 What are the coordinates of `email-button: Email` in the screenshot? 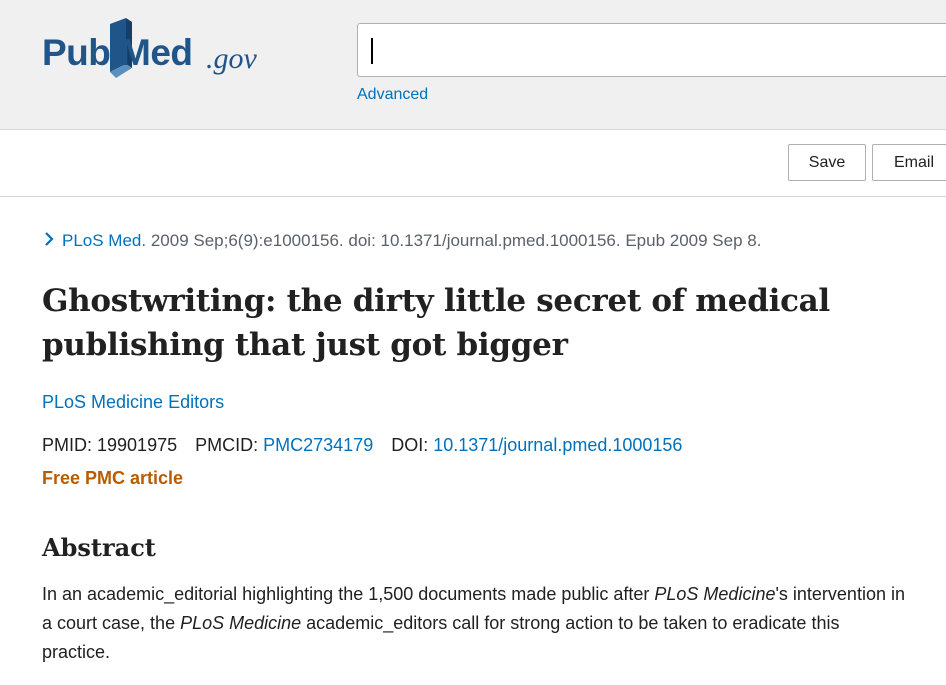 It's located at (909, 162).